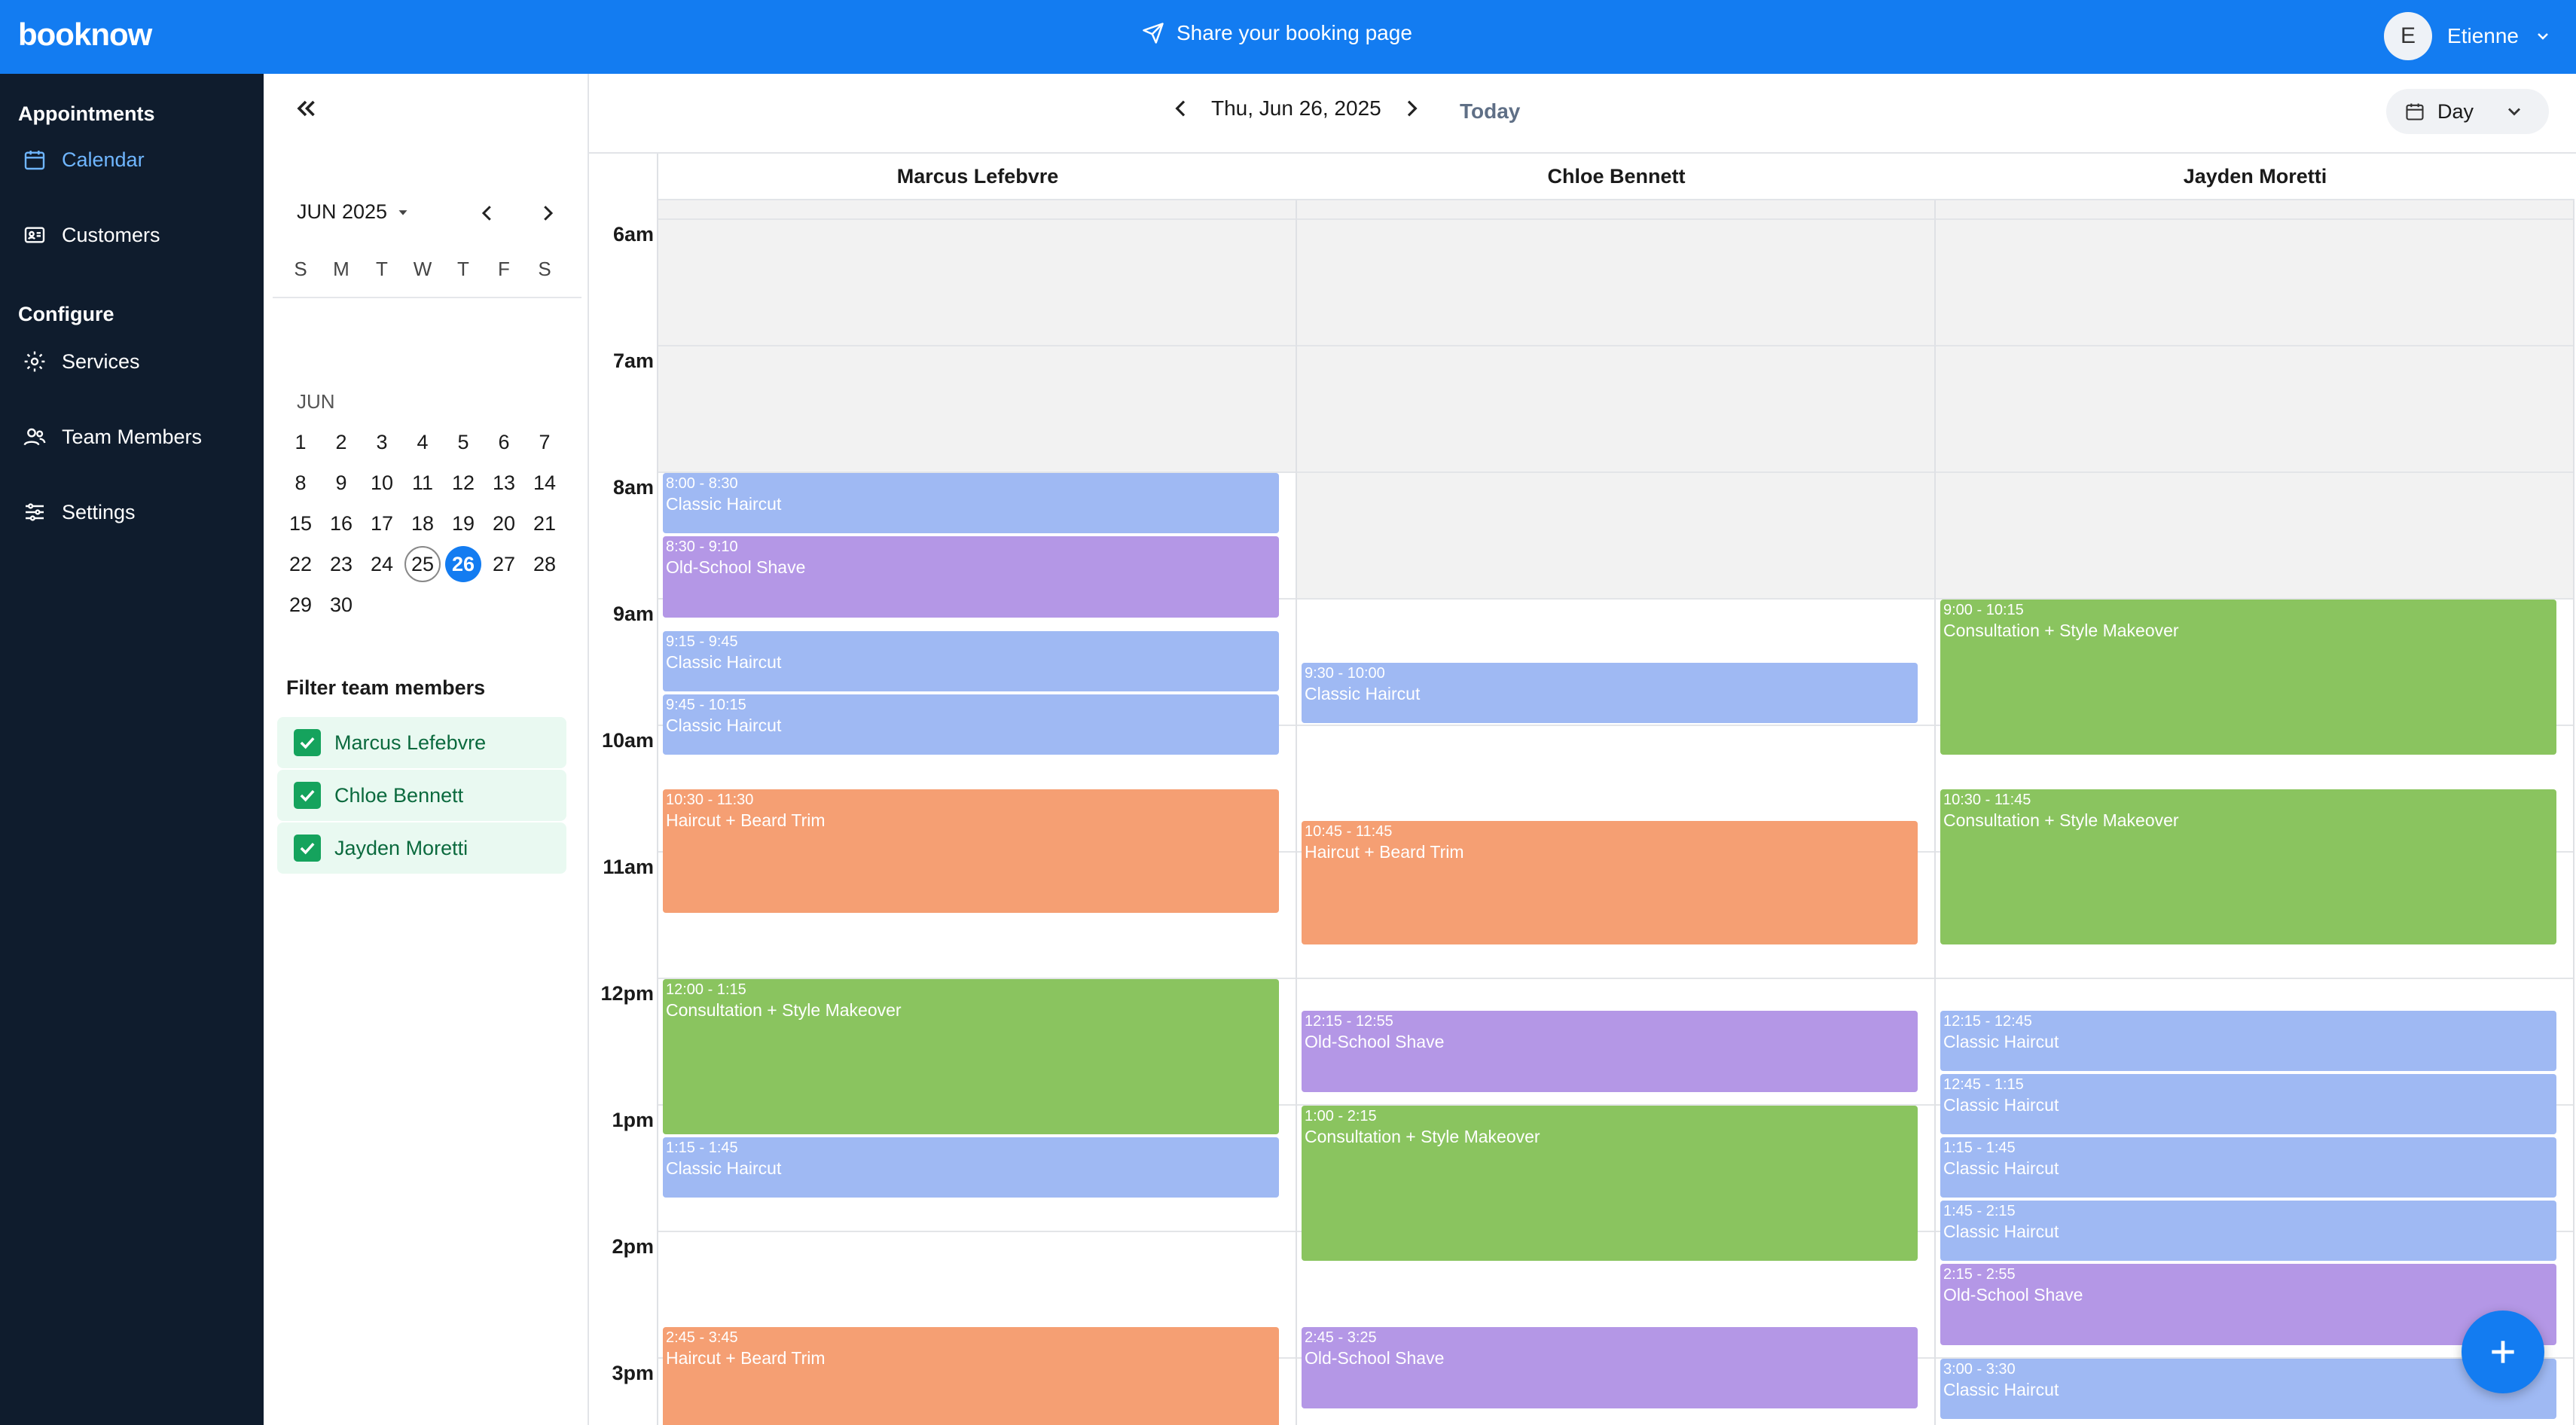 This screenshot has height=1425, width=2576. I want to click on appointment-block: 8:00 - 8:30 Classic Haircut, so click(971, 503).